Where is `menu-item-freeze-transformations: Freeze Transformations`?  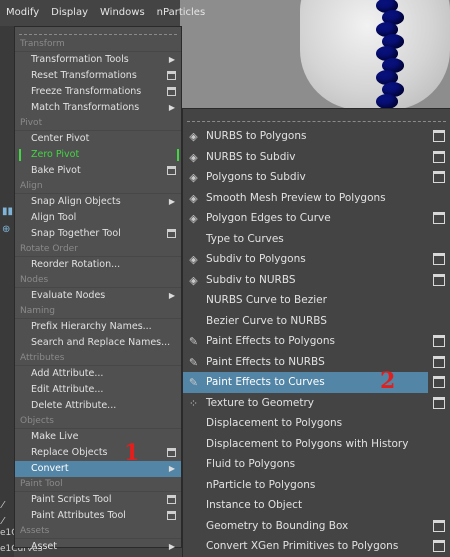
menu-item-freeze-transformations: Freeze Transformations is located at coordinates (98, 92).